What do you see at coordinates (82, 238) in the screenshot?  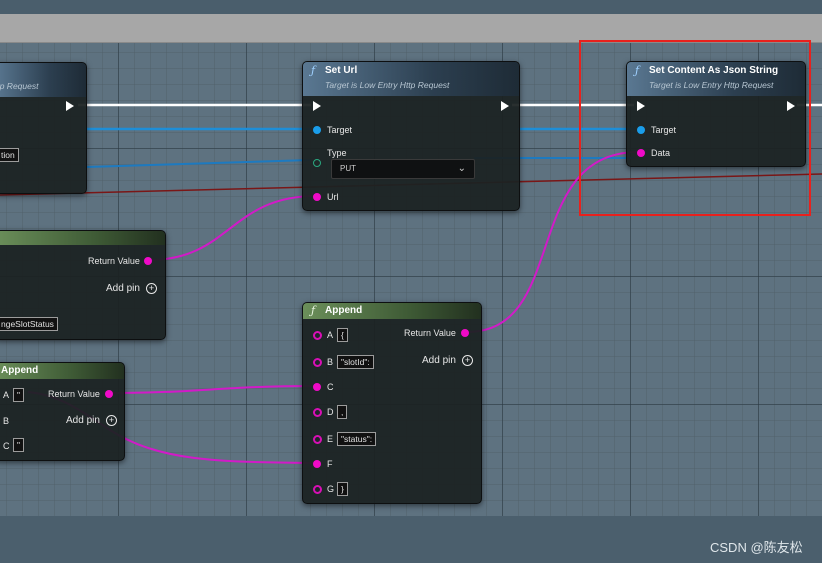 I see `node-header` at bounding box center [82, 238].